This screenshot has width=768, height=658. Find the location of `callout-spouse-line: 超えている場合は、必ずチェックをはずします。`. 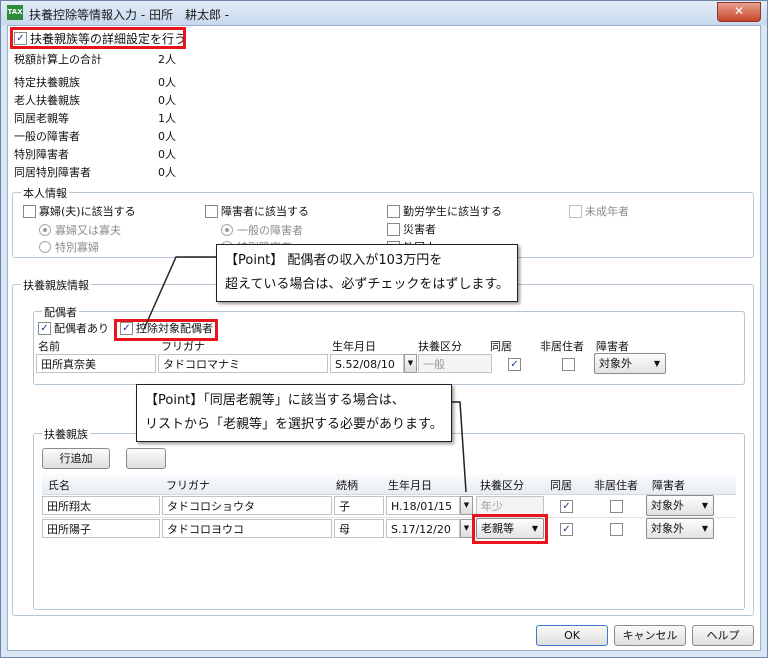

callout-spouse-line: 超えている場合は、必ずチェックをはずします。 is located at coordinates (367, 284).